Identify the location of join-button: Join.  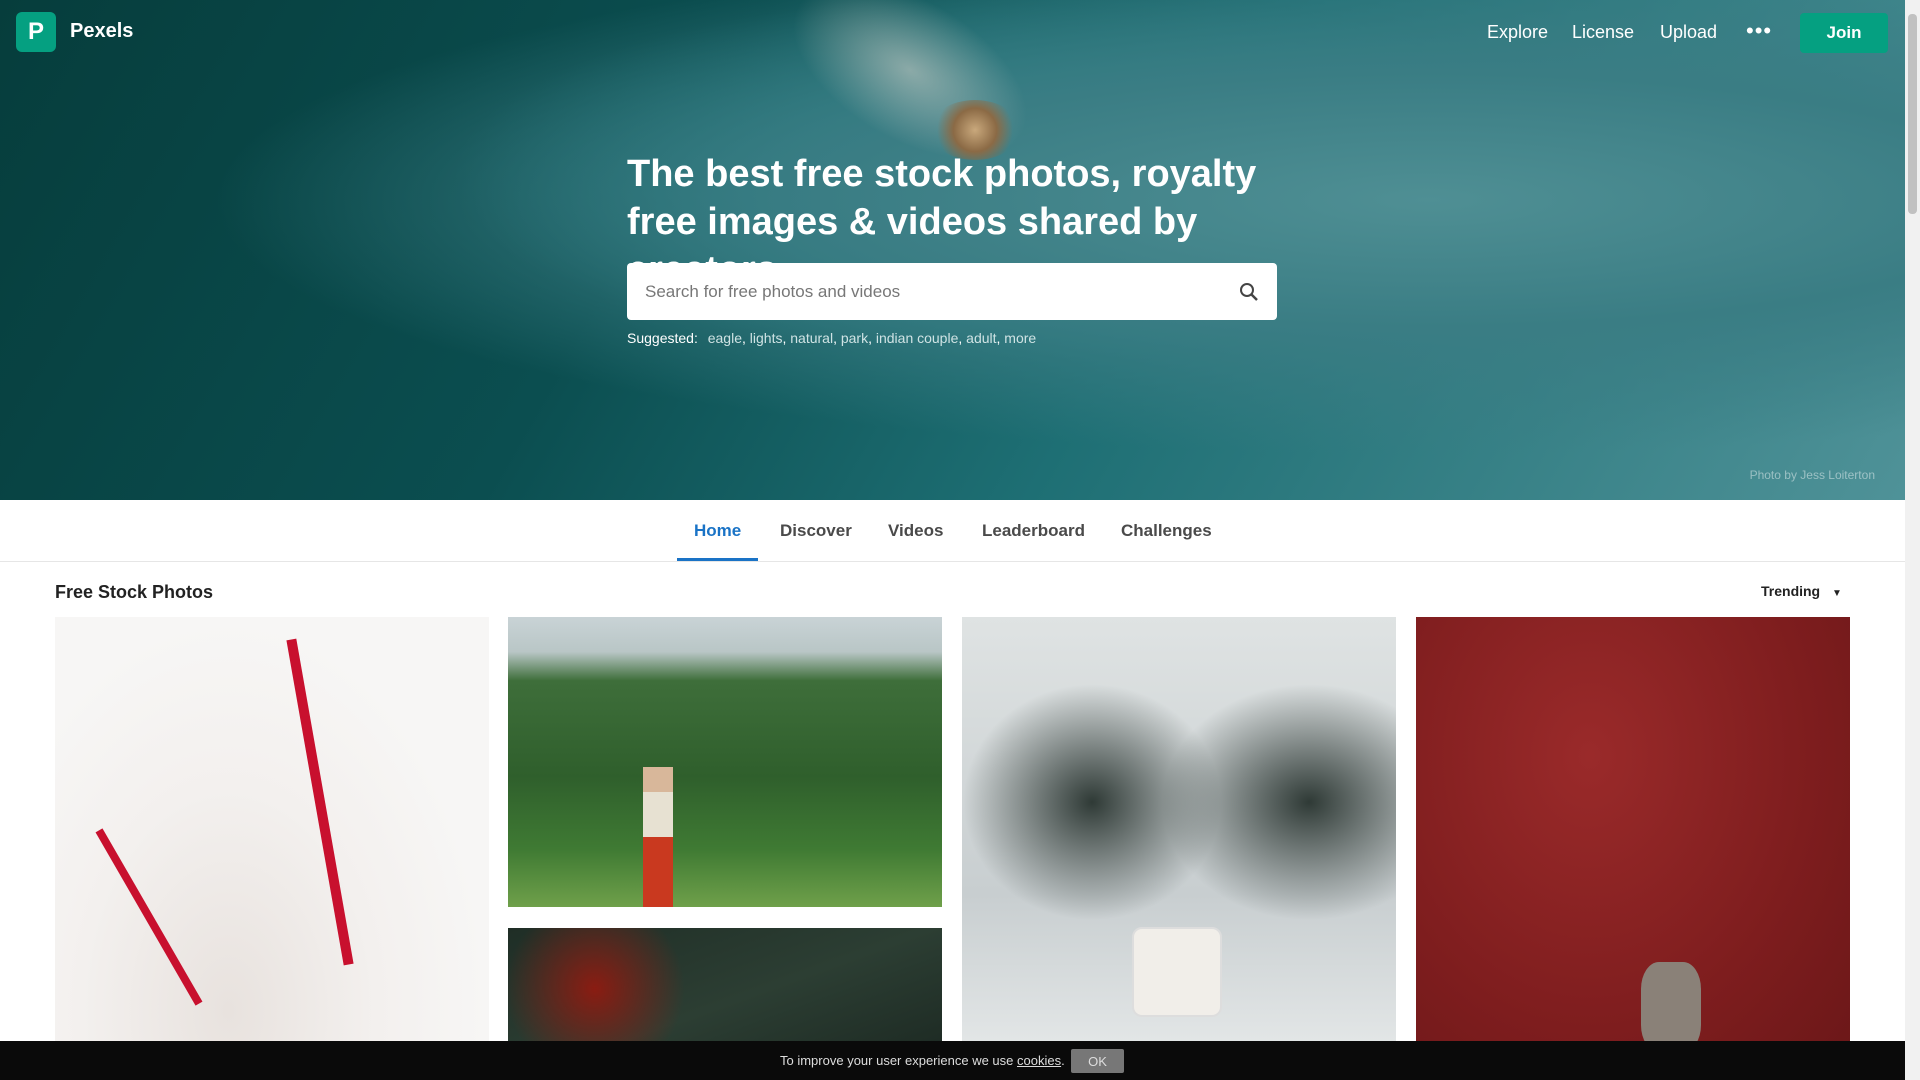
(1844, 33).